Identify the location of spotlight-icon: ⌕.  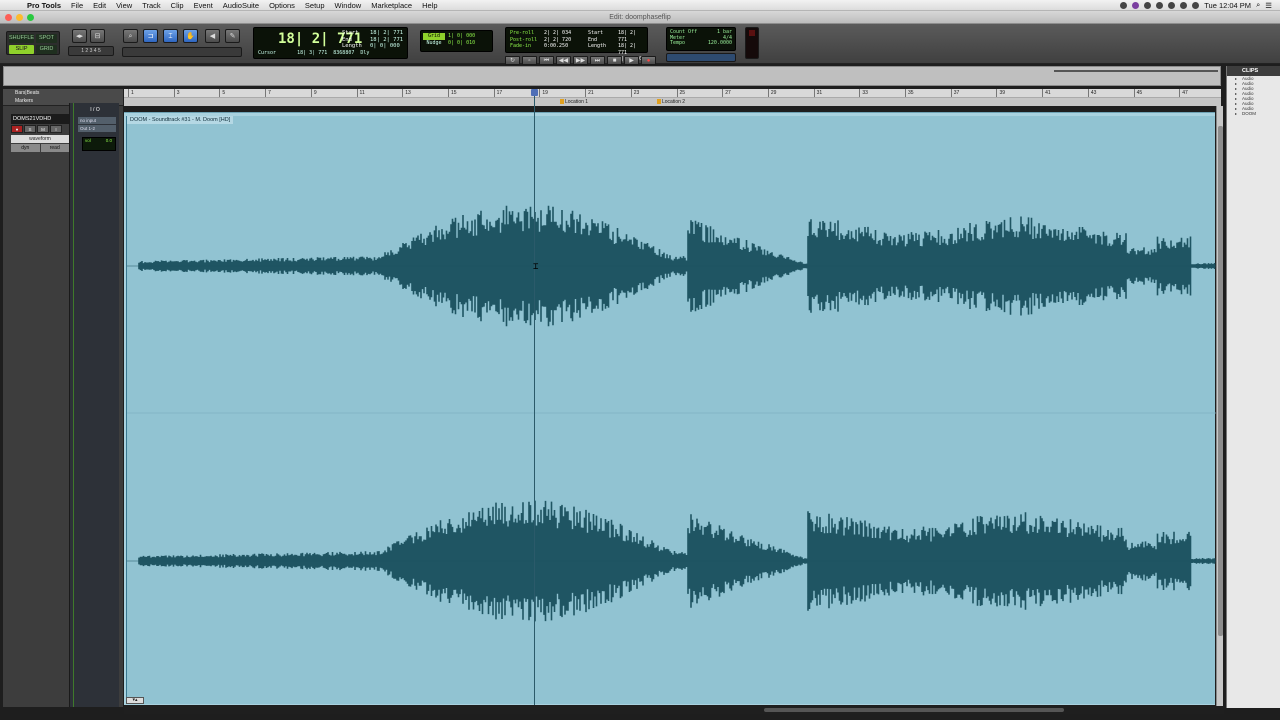
(1258, 5).